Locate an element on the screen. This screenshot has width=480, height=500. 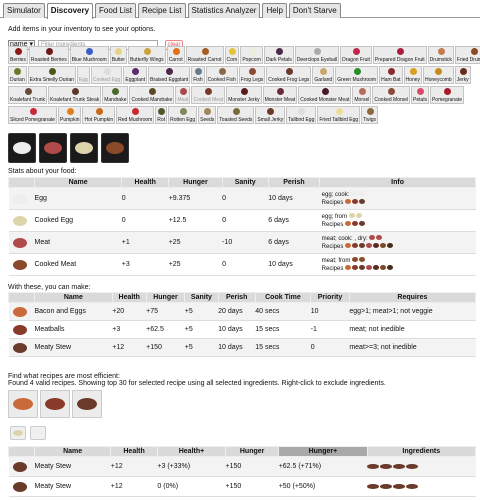
ingredient-sliced-pomegranate: Sliced Pomegranate is located at coordinates (33, 115).